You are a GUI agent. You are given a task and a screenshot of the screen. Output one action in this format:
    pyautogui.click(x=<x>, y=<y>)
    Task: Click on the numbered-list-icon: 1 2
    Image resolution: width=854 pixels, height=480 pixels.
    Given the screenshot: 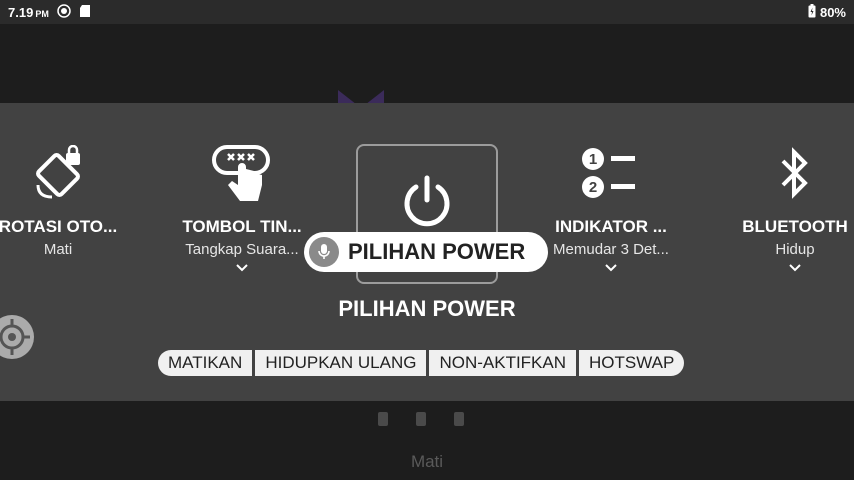 What is the action you would take?
    pyautogui.click(x=608, y=173)
    